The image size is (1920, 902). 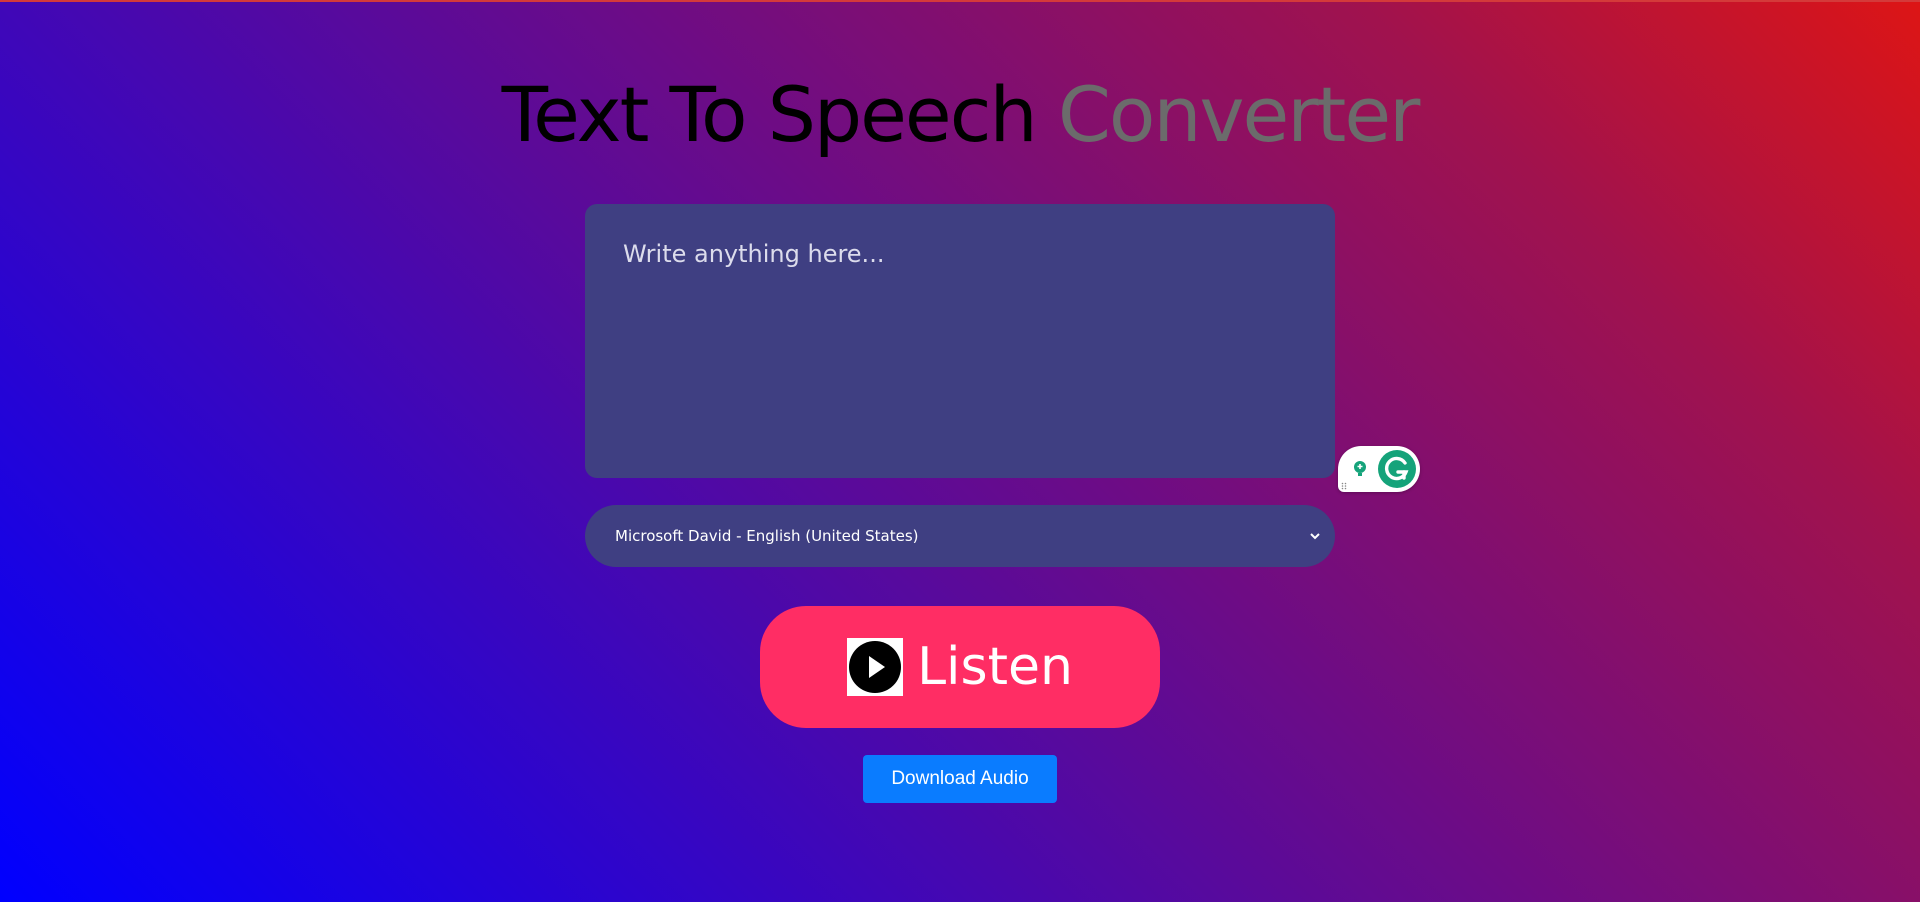 I want to click on drag-handle-icon, so click(x=1344, y=486).